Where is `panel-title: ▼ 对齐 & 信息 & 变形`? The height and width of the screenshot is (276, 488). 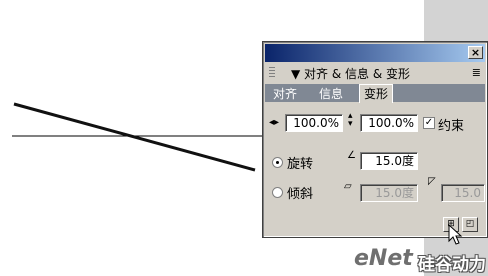
panel-title: ▼ 对齐 & 信息 & 变形 is located at coordinates (350, 73).